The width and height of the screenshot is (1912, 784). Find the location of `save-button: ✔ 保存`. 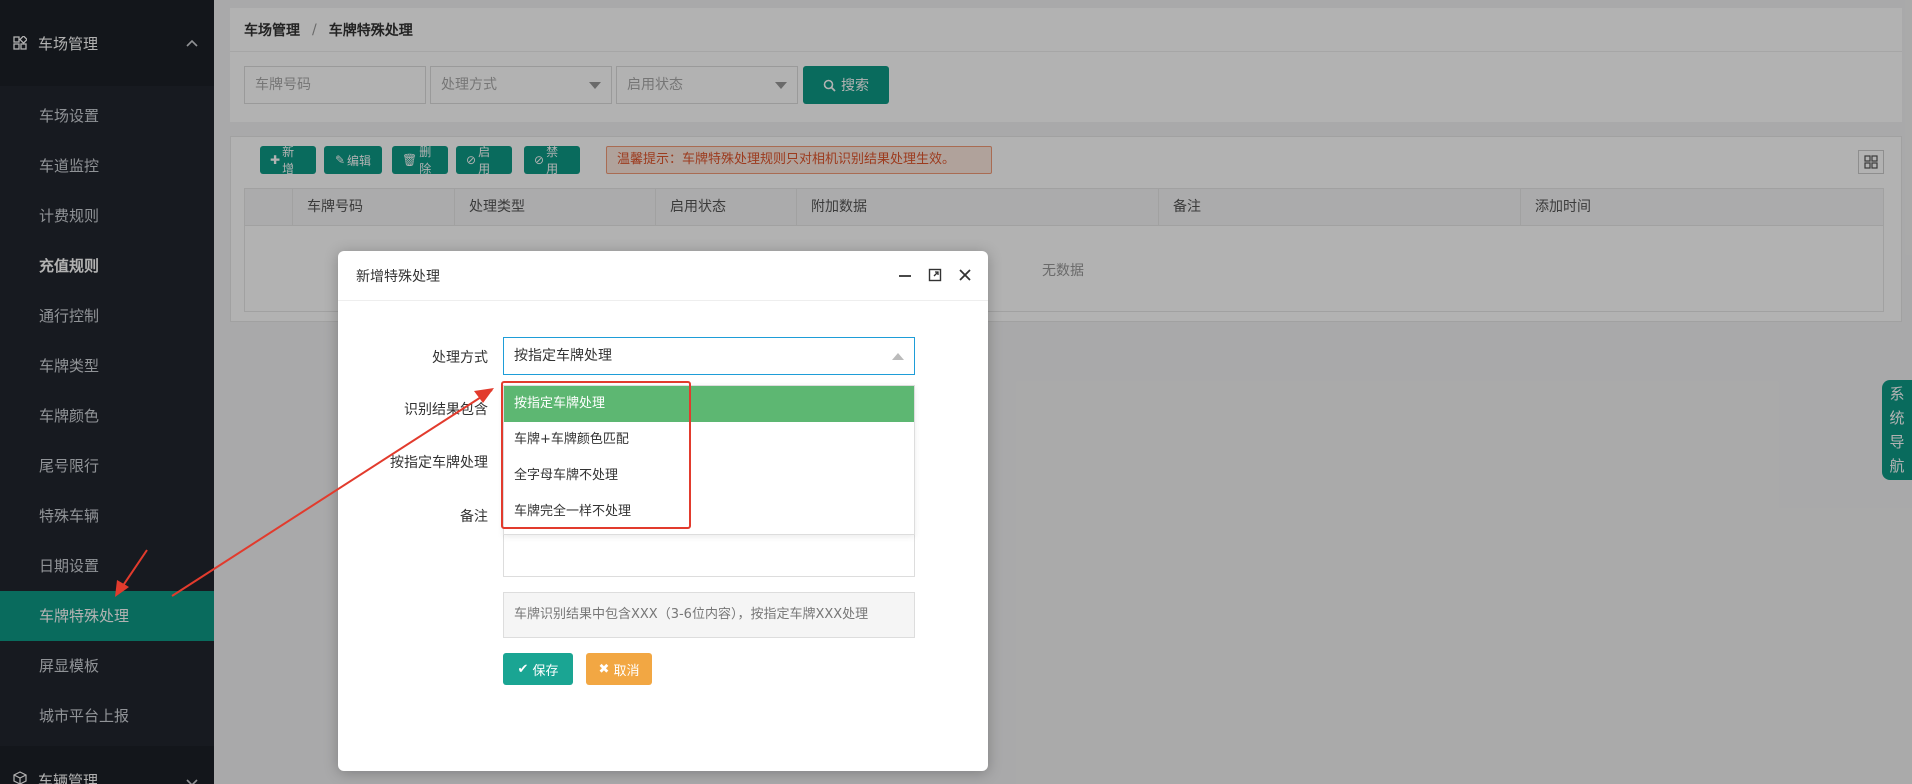

save-button: ✔ 保存 is located at coordinates (538, 669).